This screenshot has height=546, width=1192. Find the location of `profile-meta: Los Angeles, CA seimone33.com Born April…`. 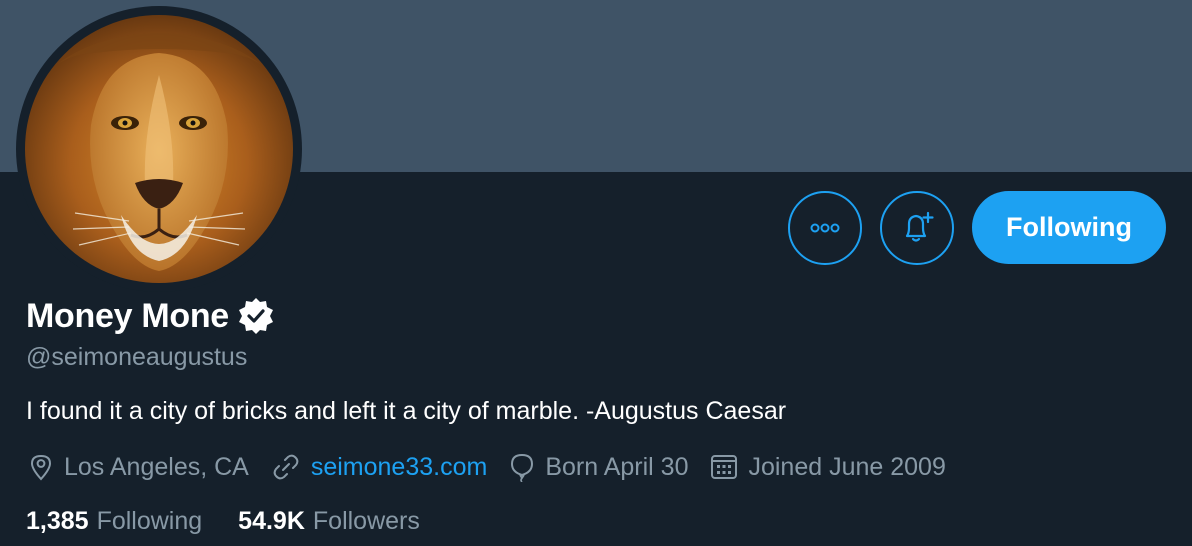

profile-meta: Los Angeles, CA seimone33.com Born April… is located at coordinates (498, 467).